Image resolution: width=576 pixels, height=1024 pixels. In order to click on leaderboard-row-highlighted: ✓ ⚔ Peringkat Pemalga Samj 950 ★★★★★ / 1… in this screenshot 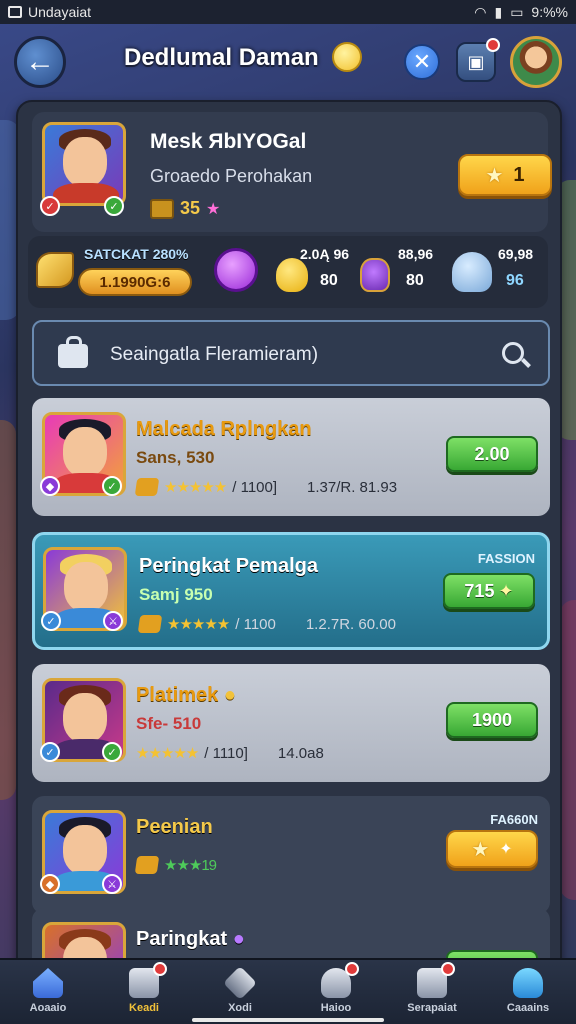, I will do `click(291, 591)`.